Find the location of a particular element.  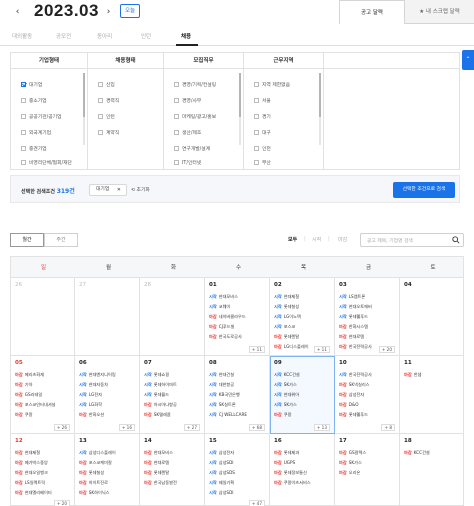

calendar-event: 마감 현대모비스 is located at coordinates (172, 453).